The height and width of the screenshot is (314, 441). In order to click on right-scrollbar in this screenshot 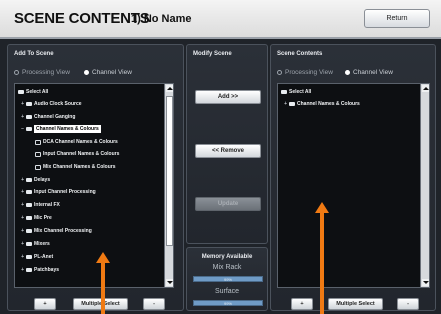, I will do `click(424, 185)`.